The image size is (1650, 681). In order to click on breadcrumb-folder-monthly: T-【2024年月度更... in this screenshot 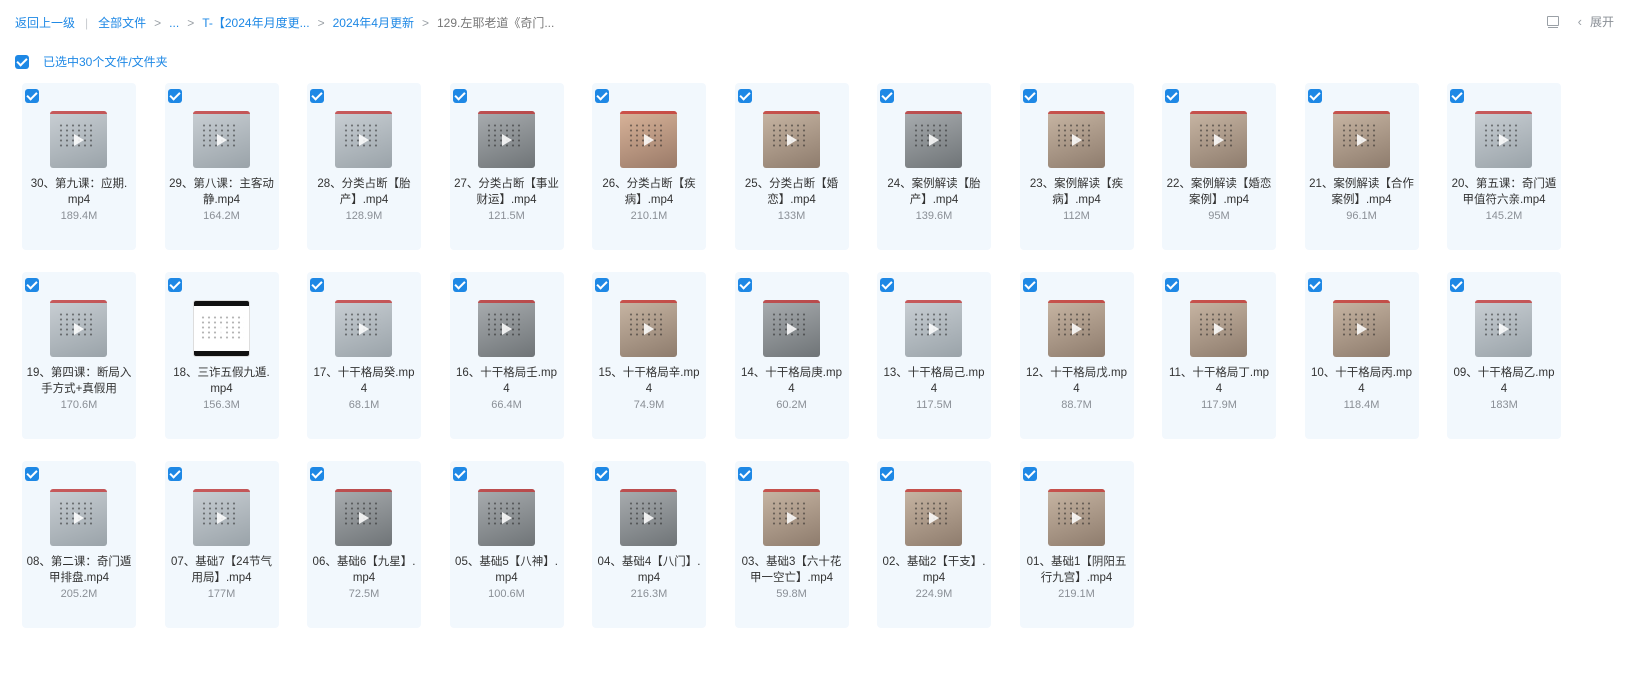, I will do `click(255, 22)`.